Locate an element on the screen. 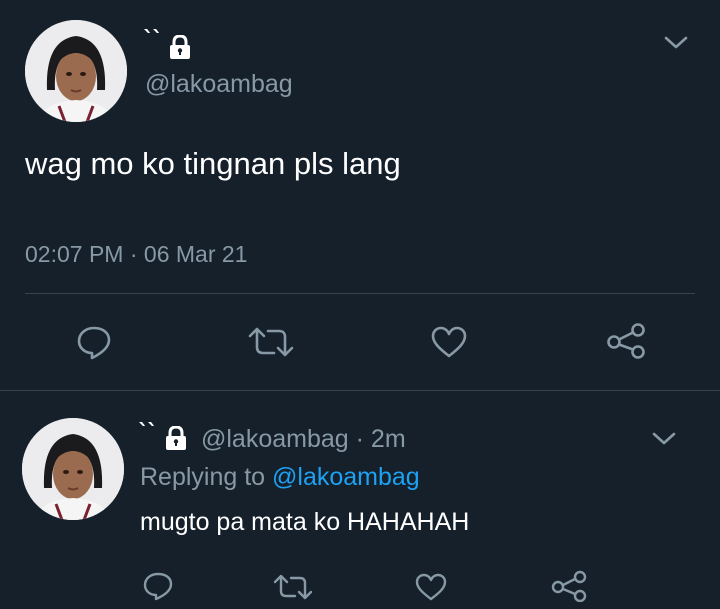 Image resolution: width=720 pixels, height=609 pixels. replying-prefix: Replying to is located at coordinates (203, 477).